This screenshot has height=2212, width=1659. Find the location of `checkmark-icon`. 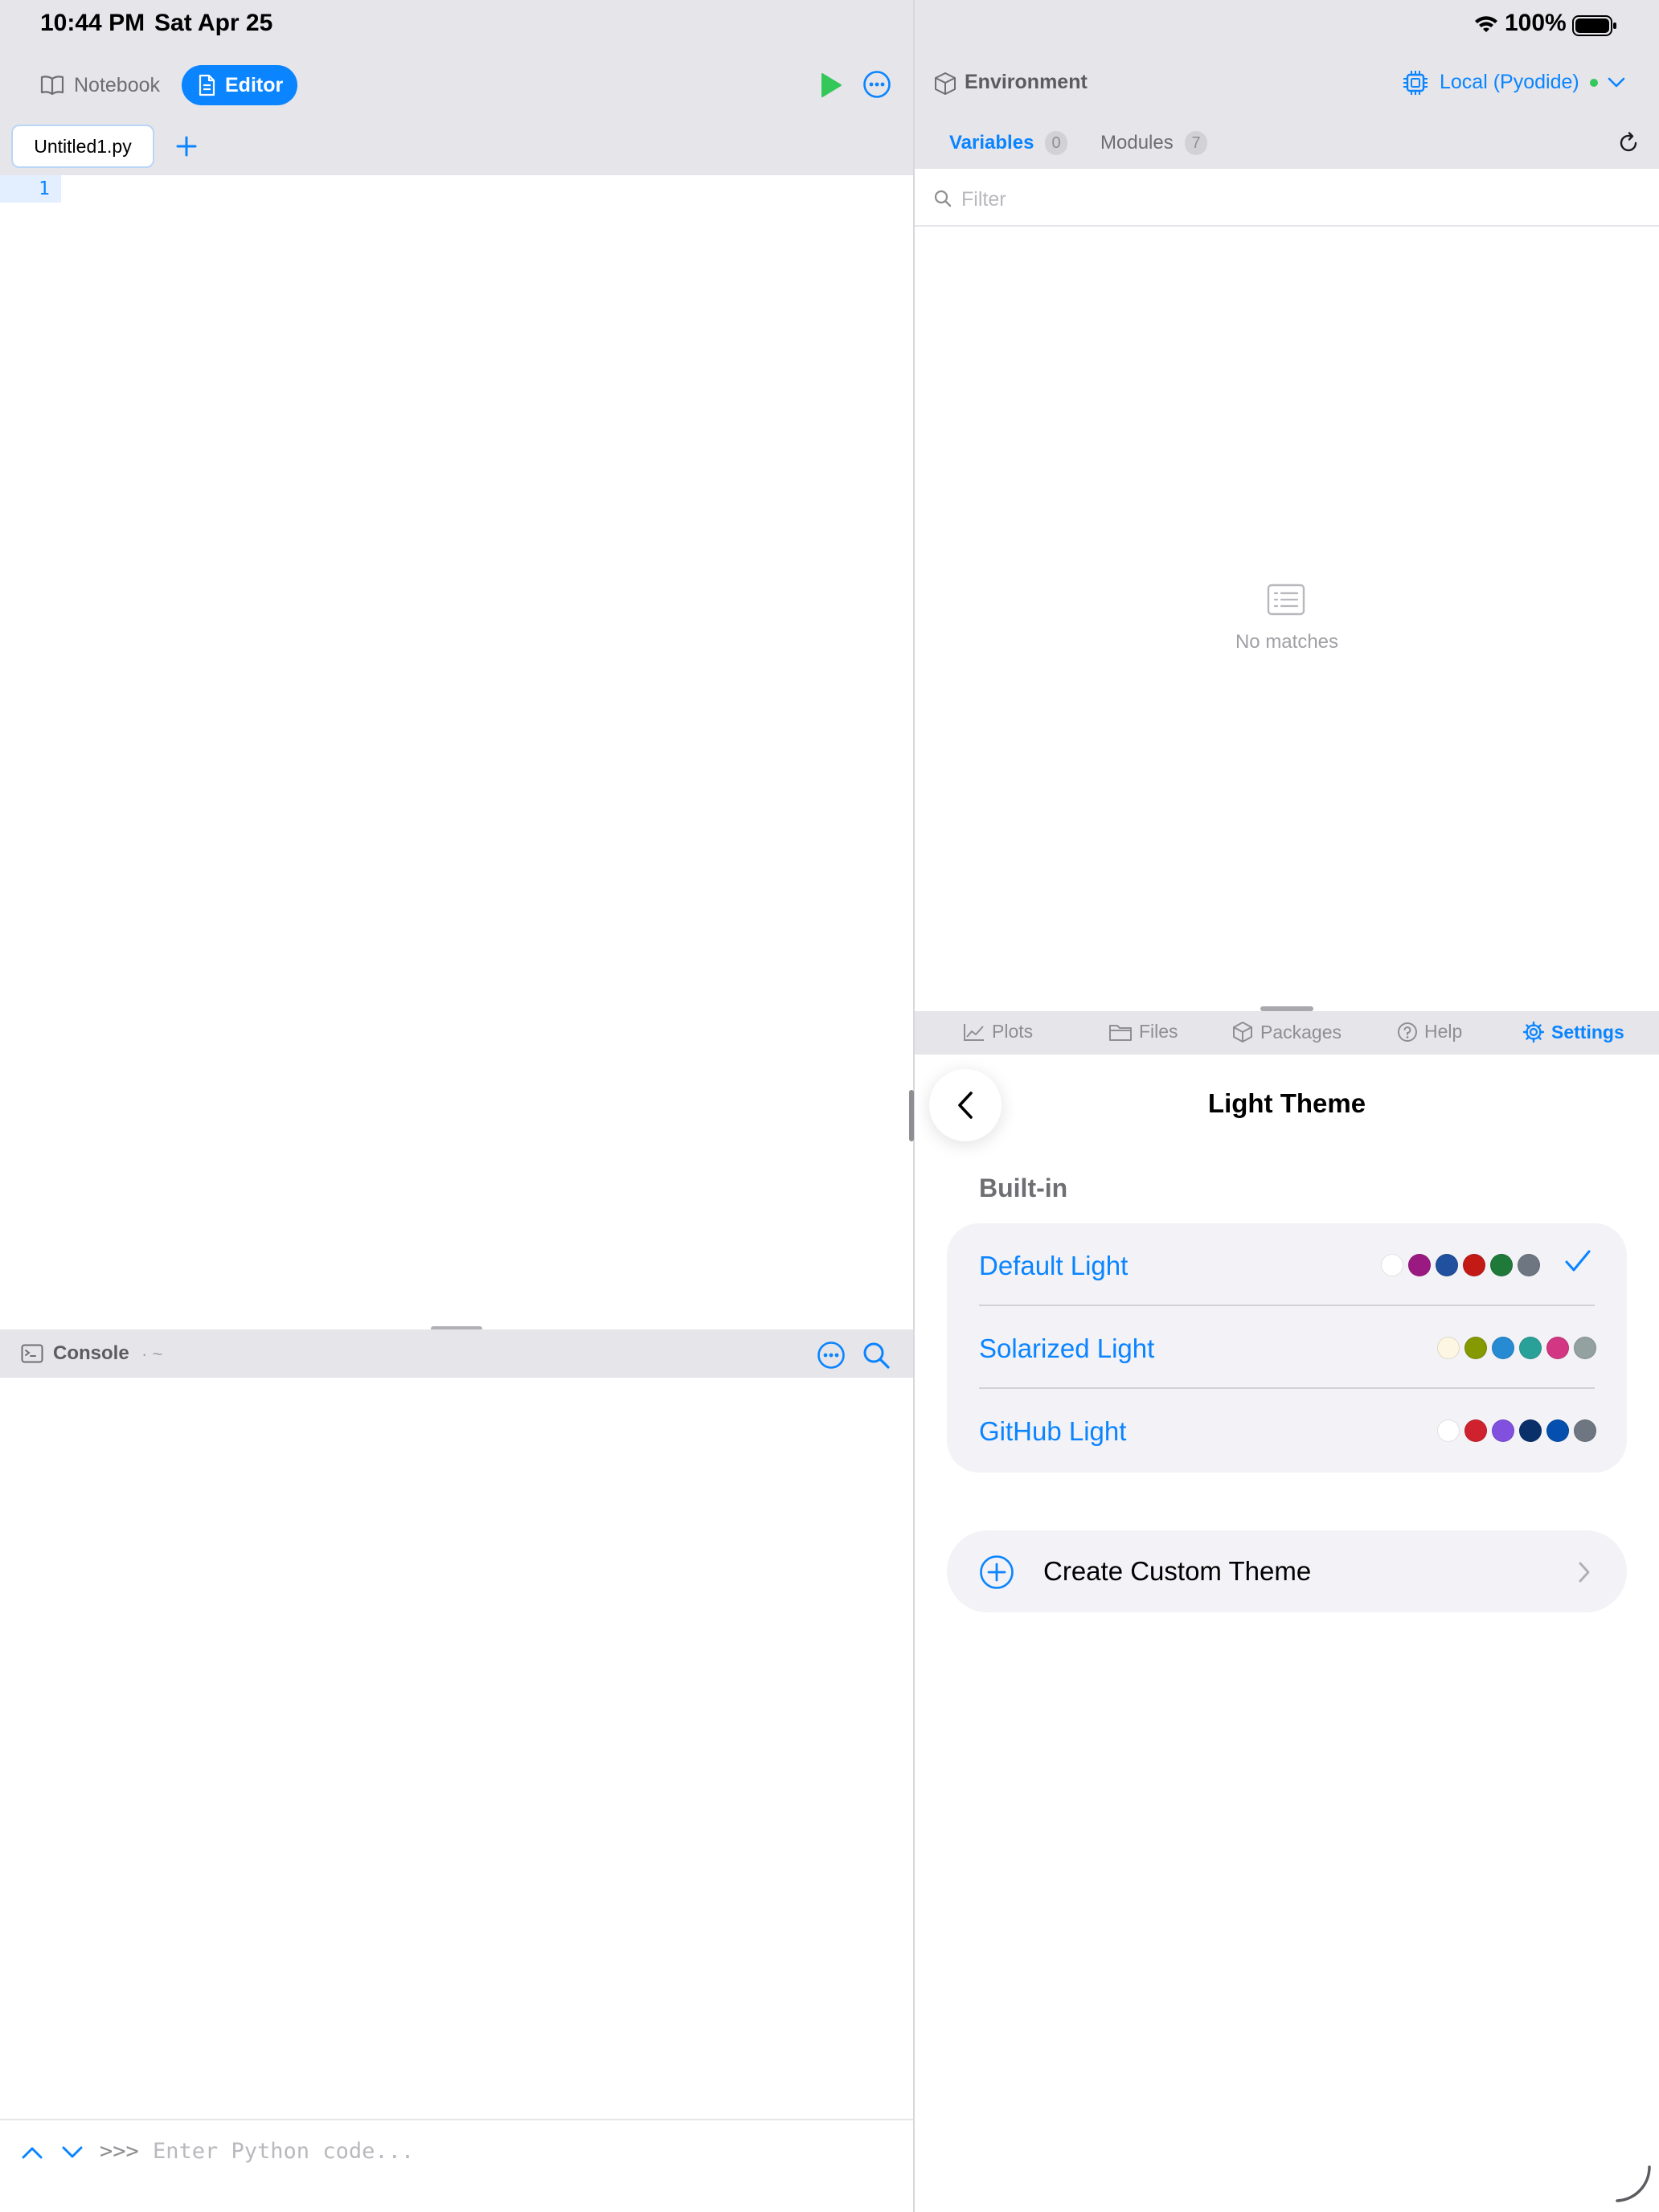

checkmark-icon is located at coordinates (1577, 1263).